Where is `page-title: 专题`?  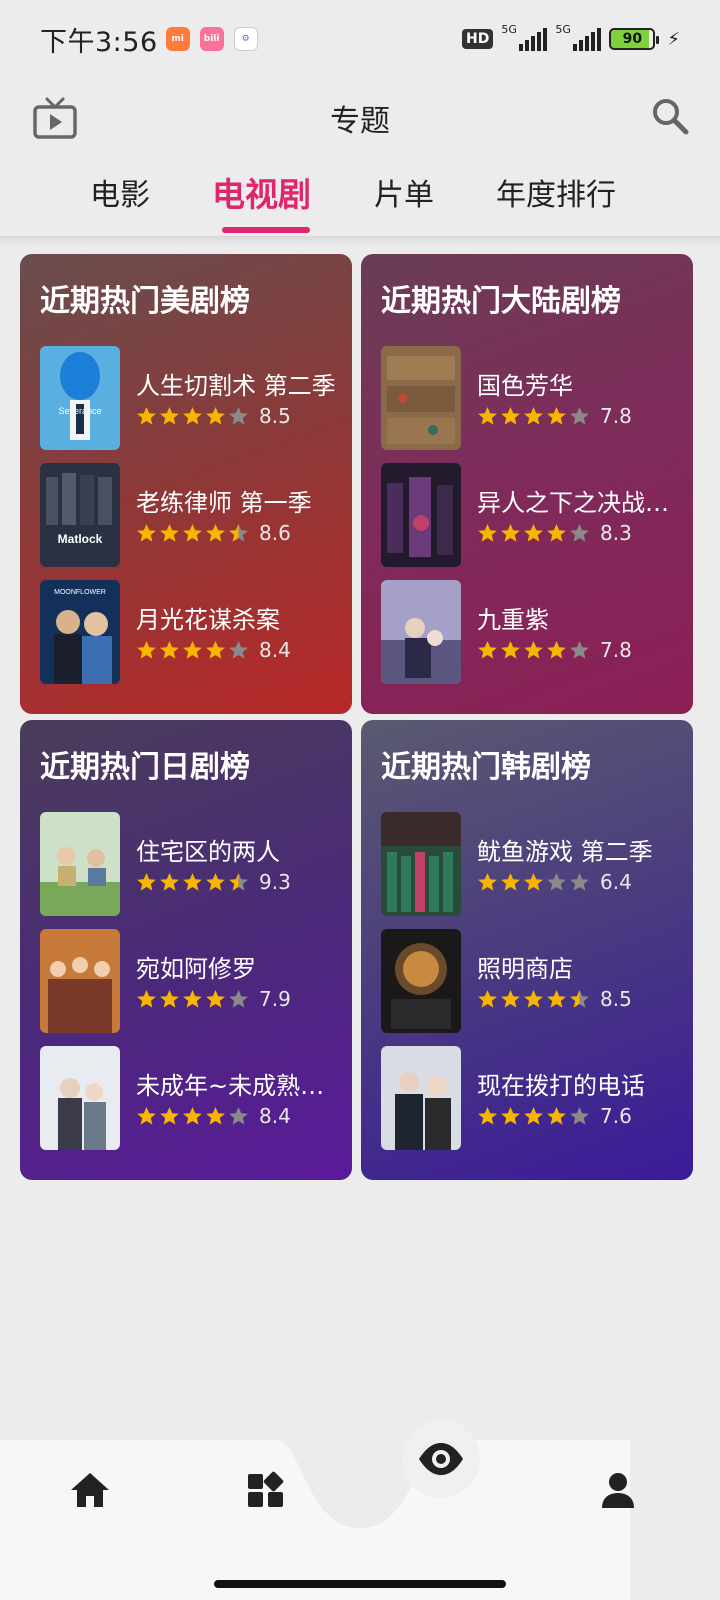 page-title: 专题 is located at coordinates (360, 121).